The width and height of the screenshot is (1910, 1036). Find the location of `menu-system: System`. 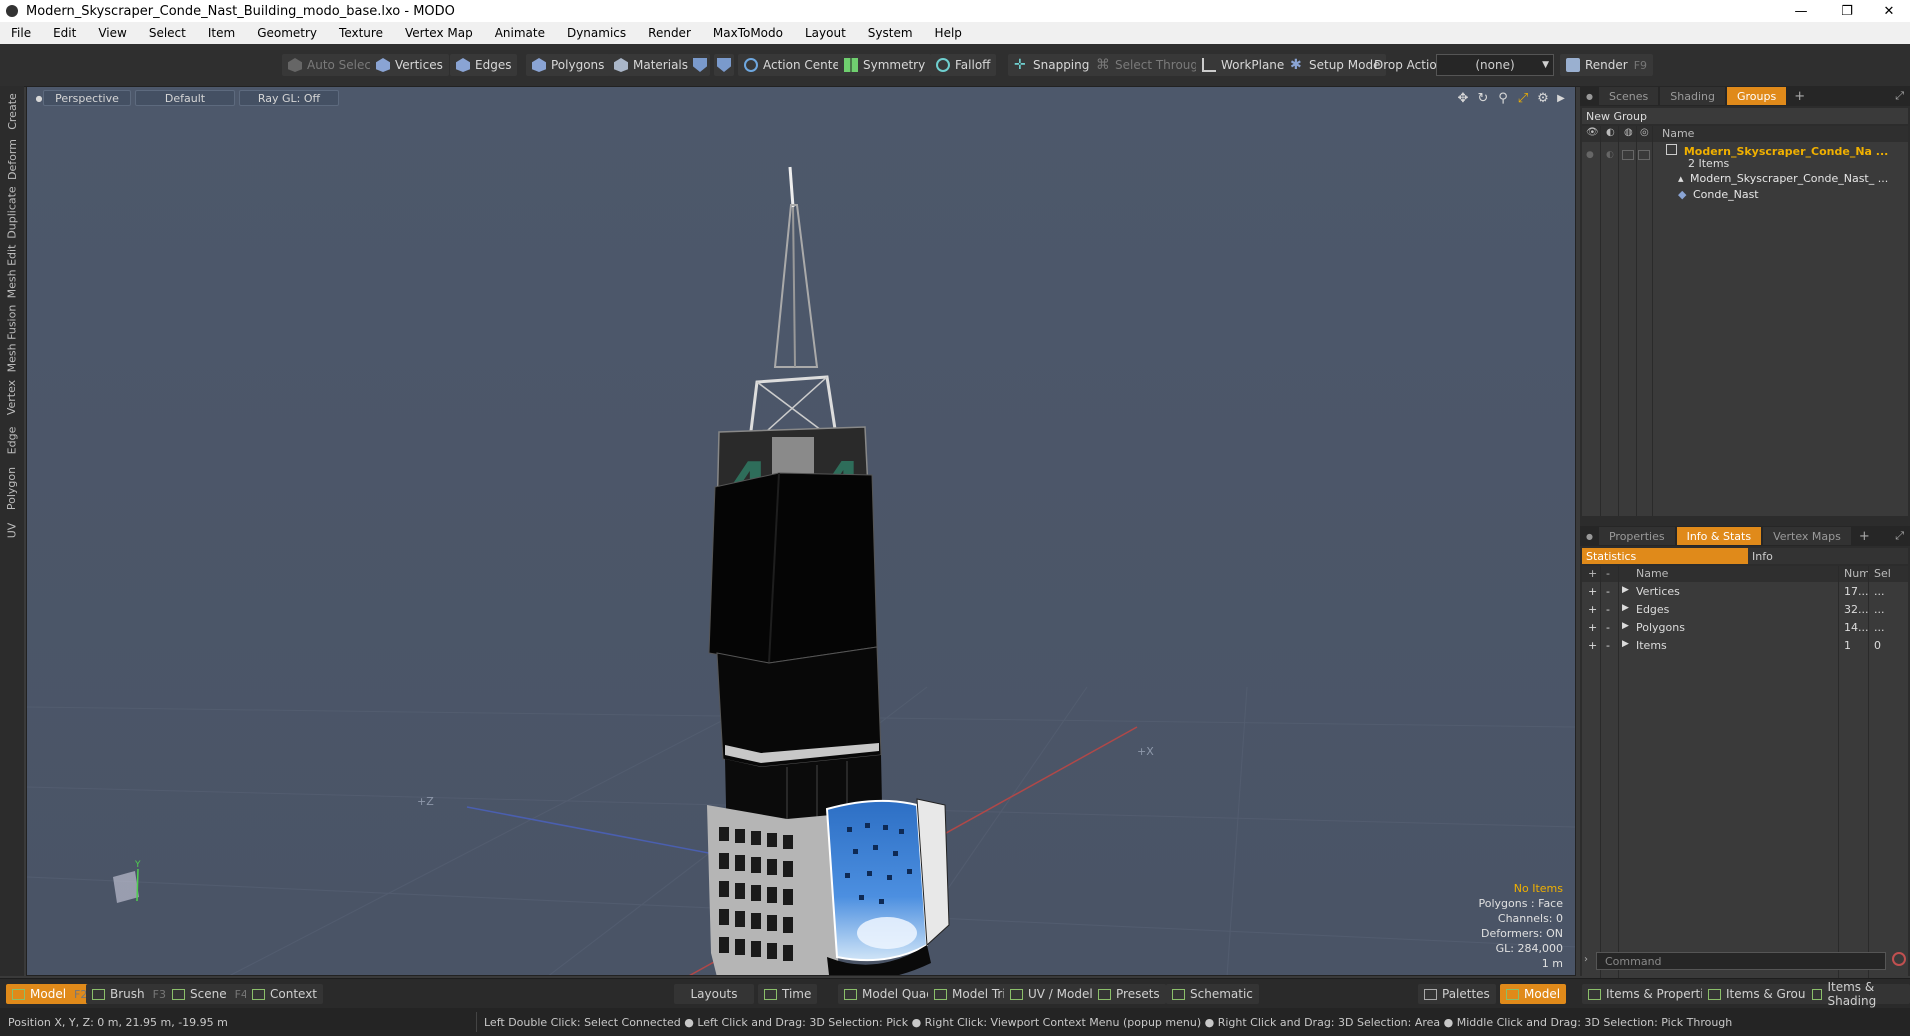

menu-system: System is located at coordinates (890, 33).